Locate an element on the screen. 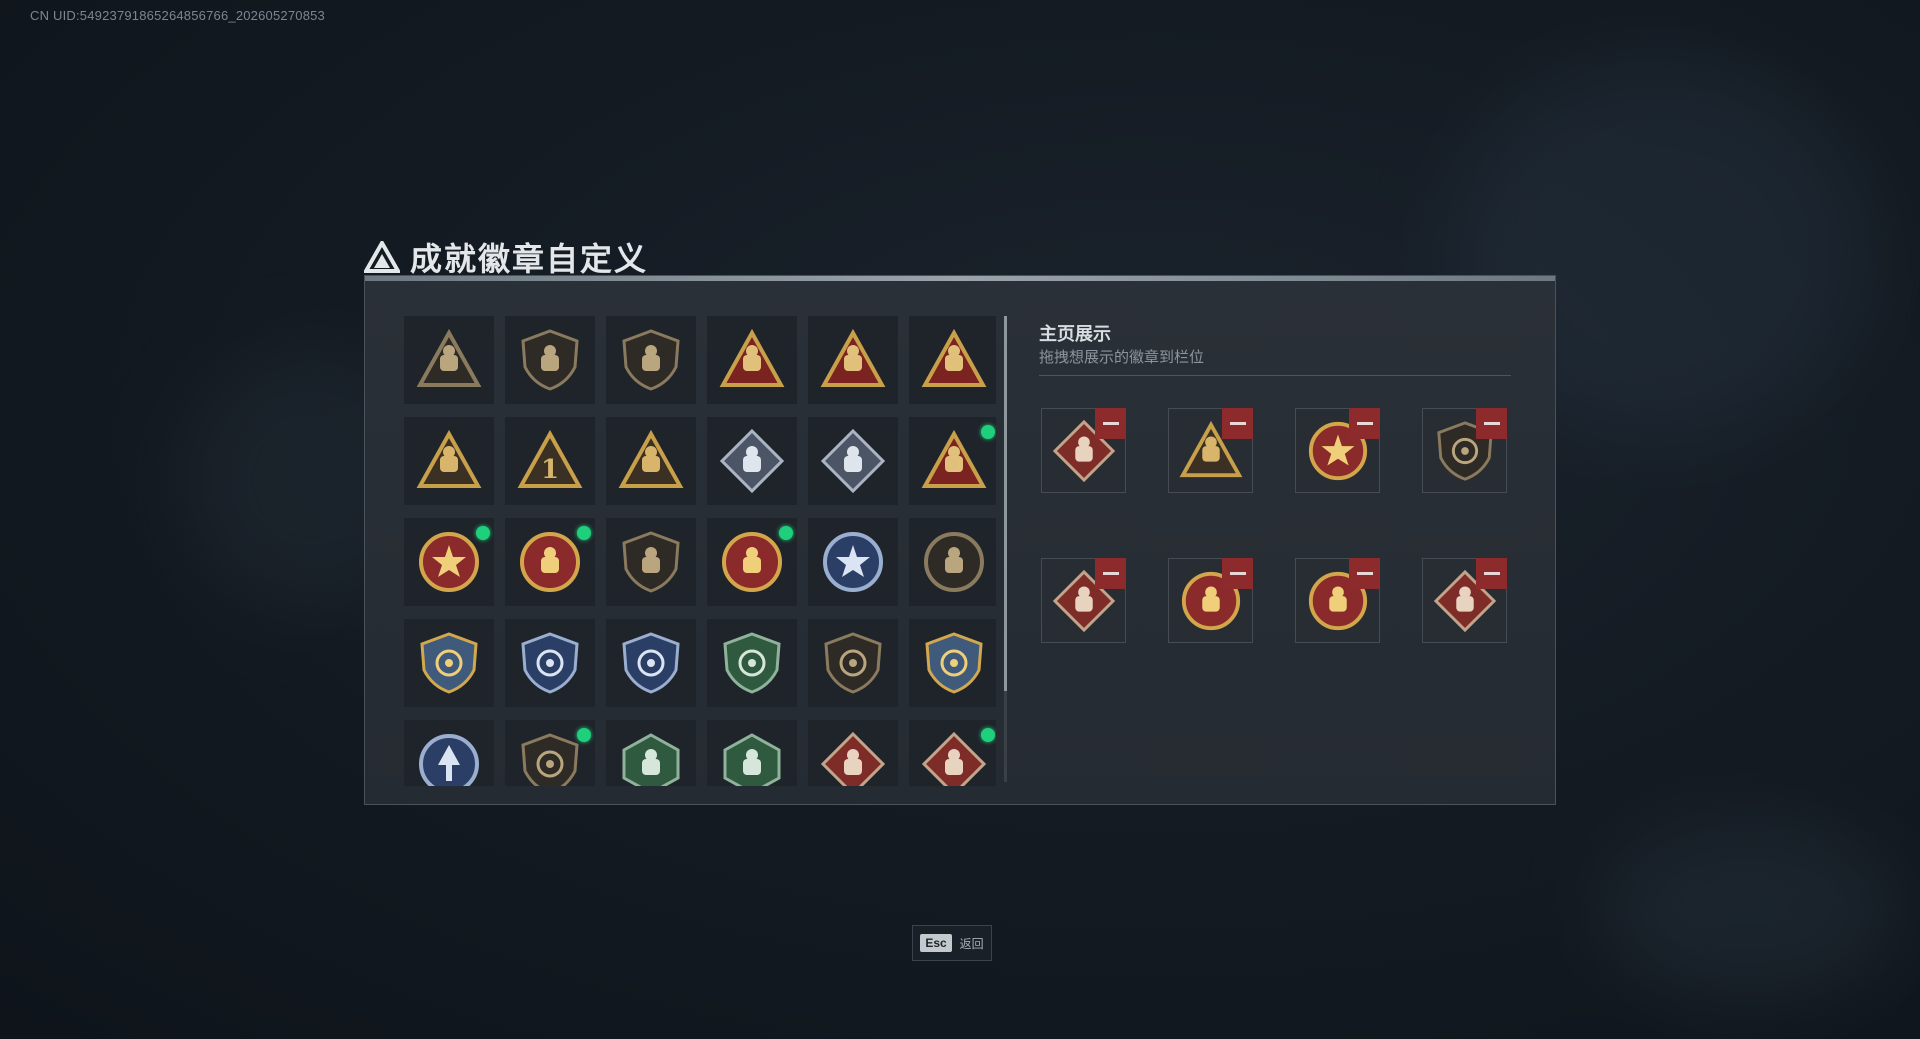 This screenshot has width=1920, height=1039. bronze-shield-icon is located at coordinates (651, 562).